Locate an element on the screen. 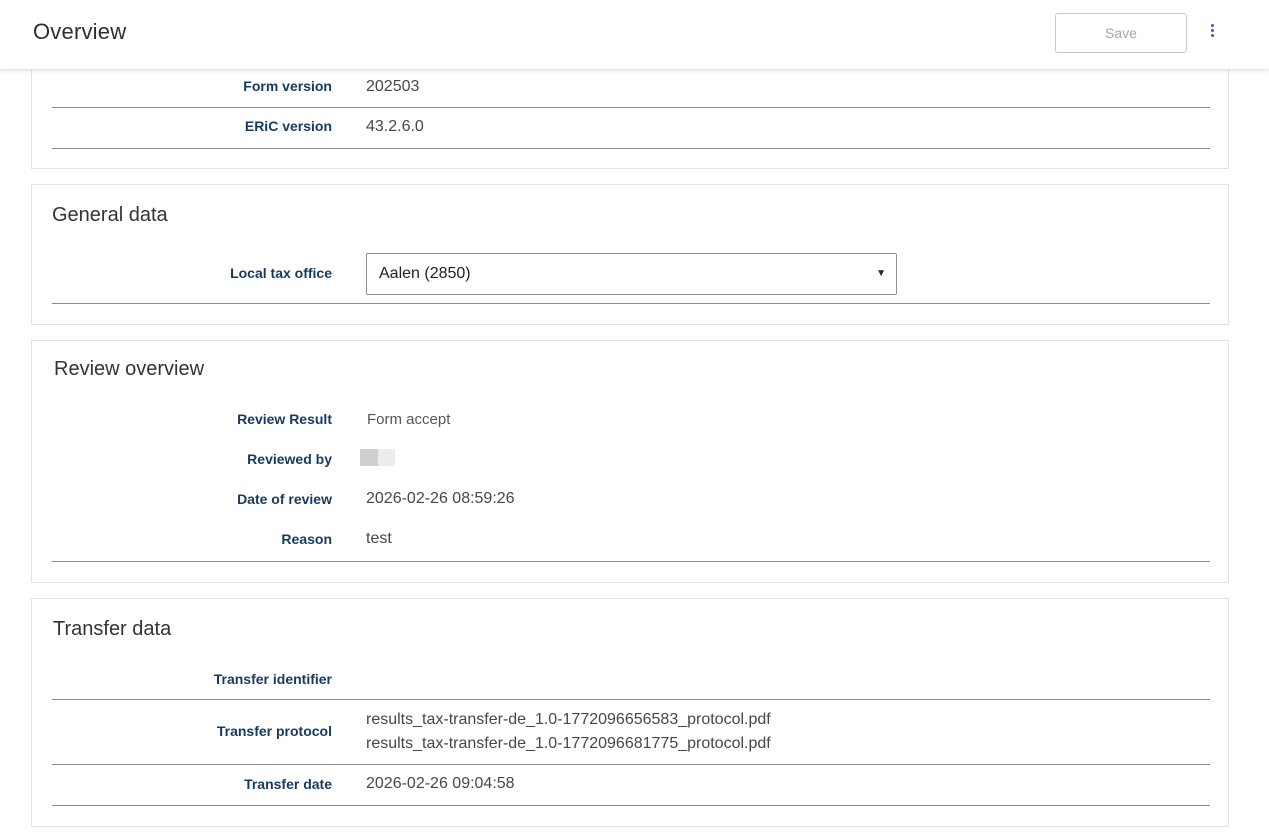 The image size is (1269, 834). top-bar: Overview Save is located at coordinates (634, 34).